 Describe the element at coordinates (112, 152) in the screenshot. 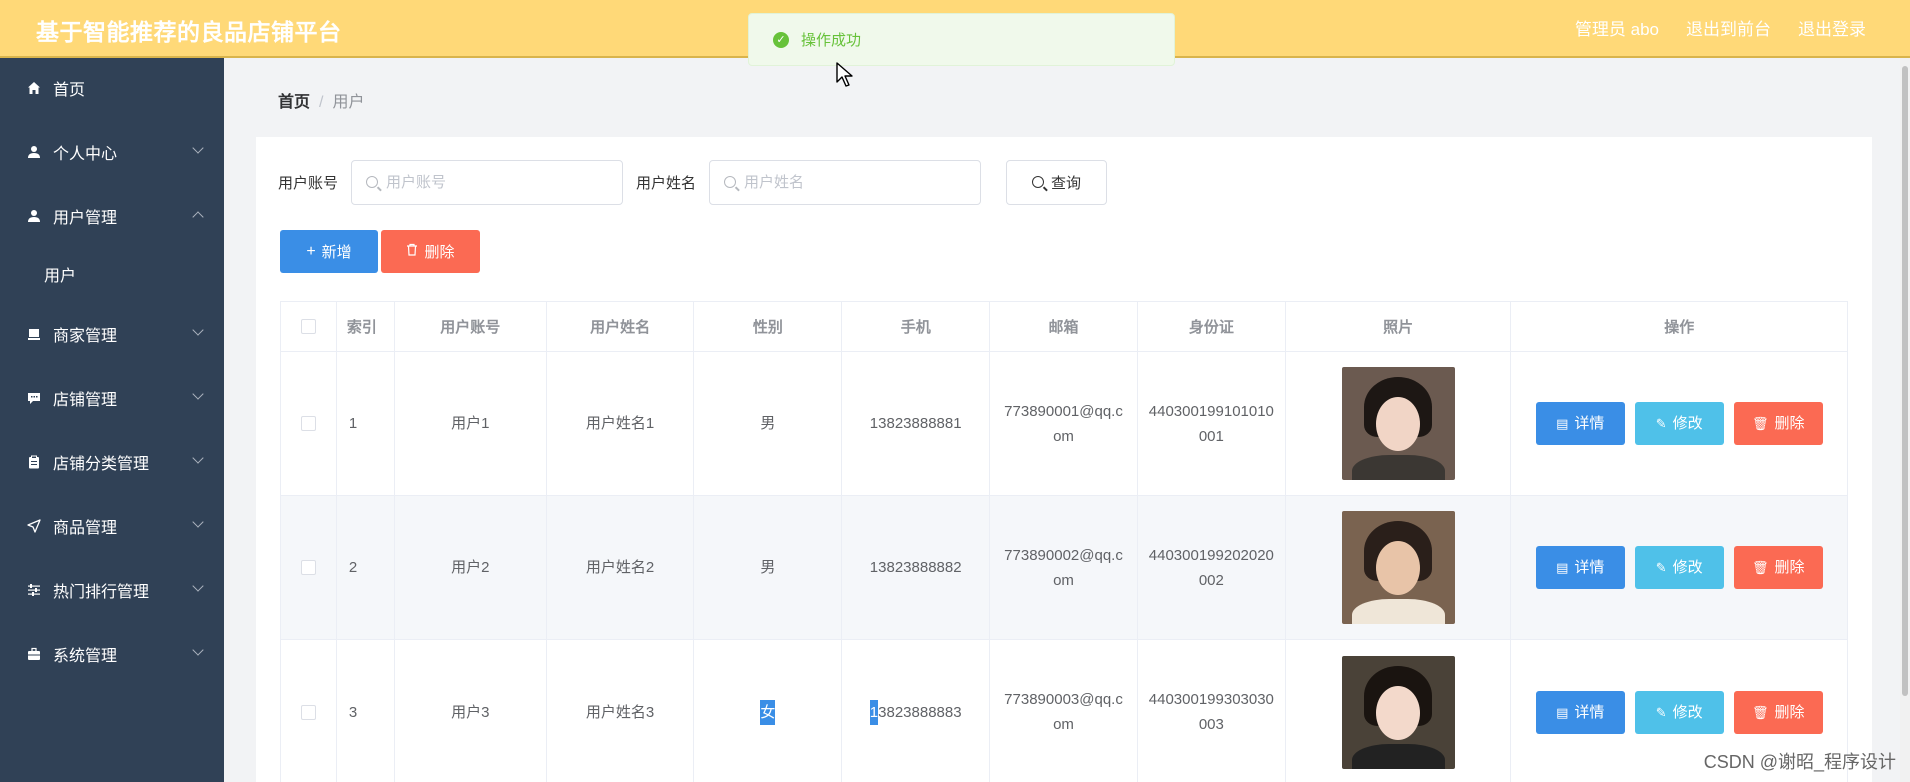

I see `sidebar-item-personal-center: 个人中心` at that location.